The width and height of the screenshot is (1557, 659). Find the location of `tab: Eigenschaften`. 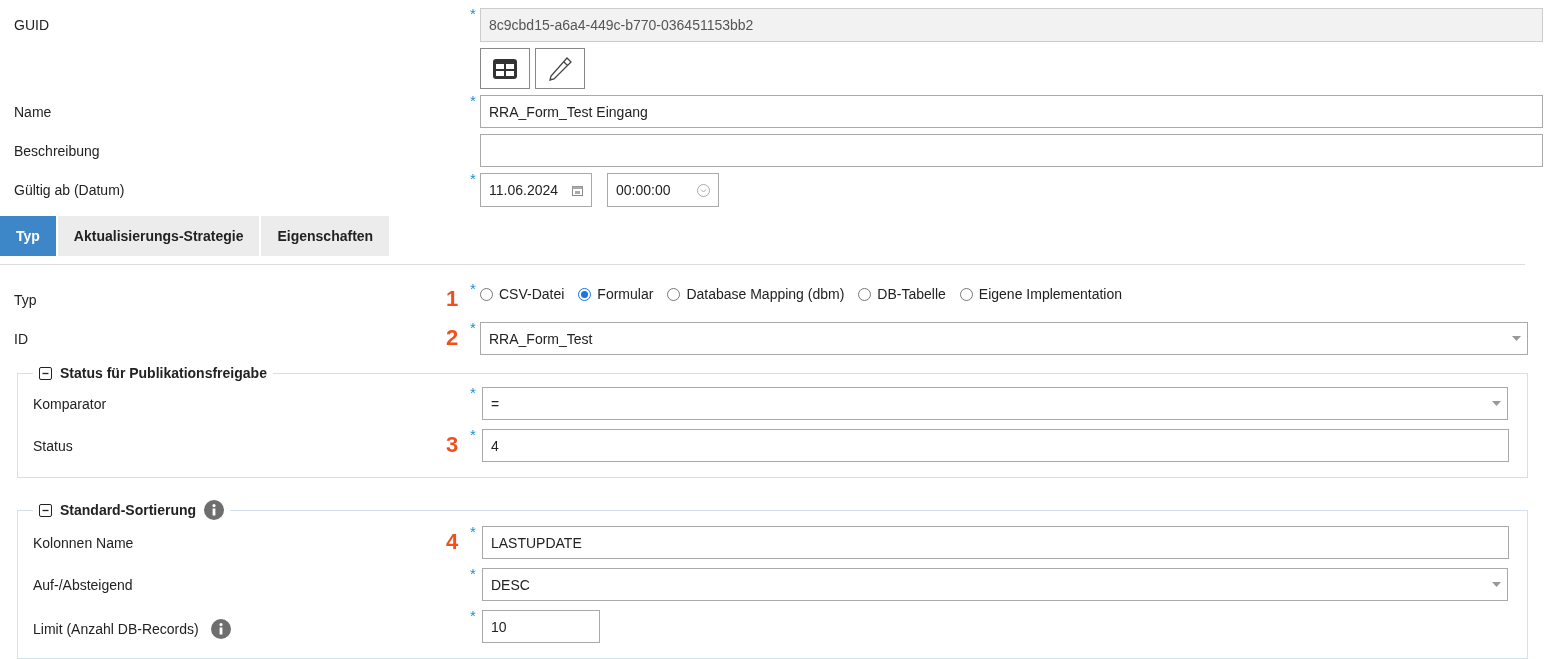

tab: Eigenschaften is located at coordinates (325, 236).